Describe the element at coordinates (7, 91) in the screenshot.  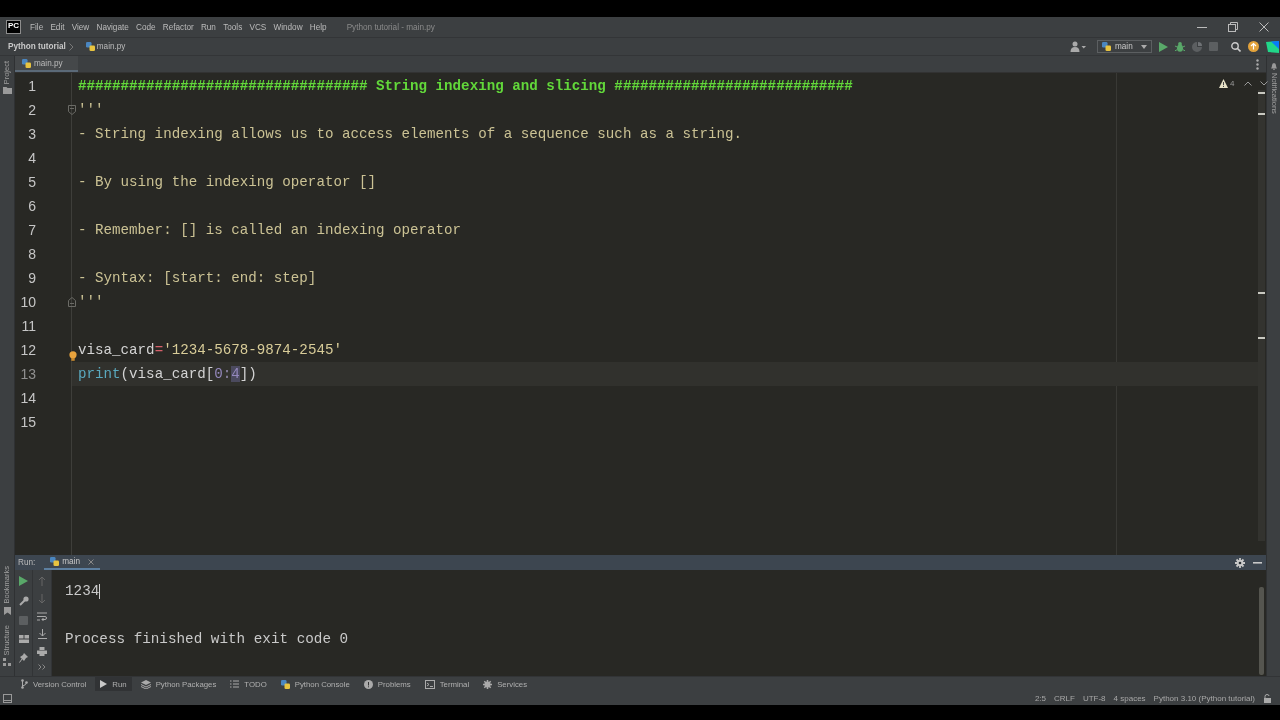
I see `folder-icon` at that location.